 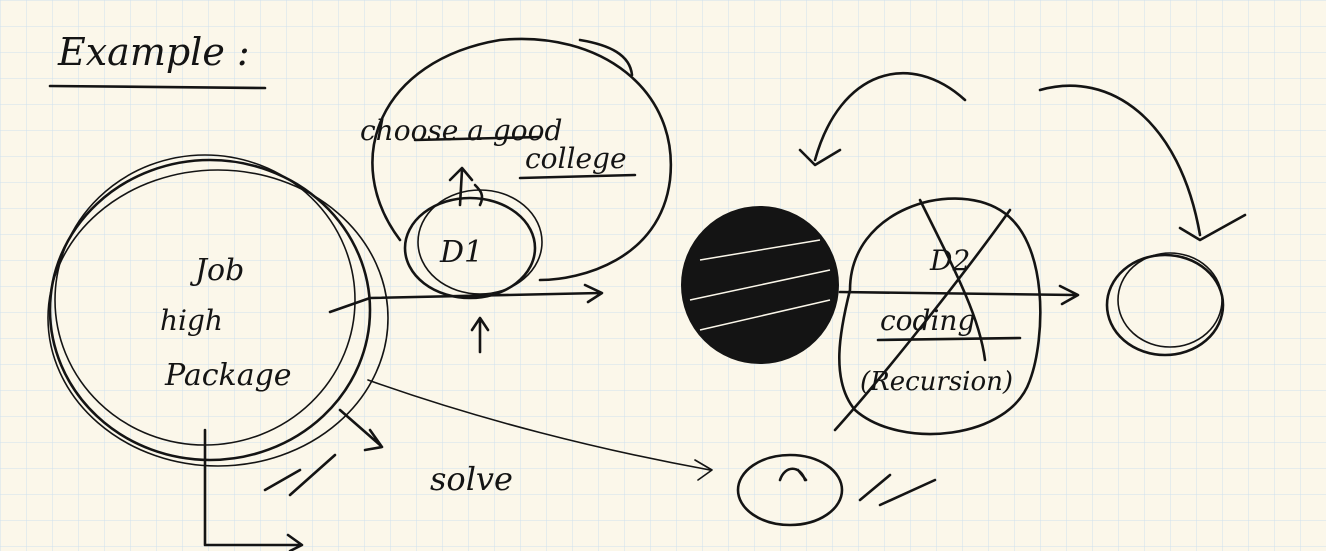 What do you see at coordinates (153, 52) in the screenshot?
I see `title-text: Example :` at bounding box center [153, 52].